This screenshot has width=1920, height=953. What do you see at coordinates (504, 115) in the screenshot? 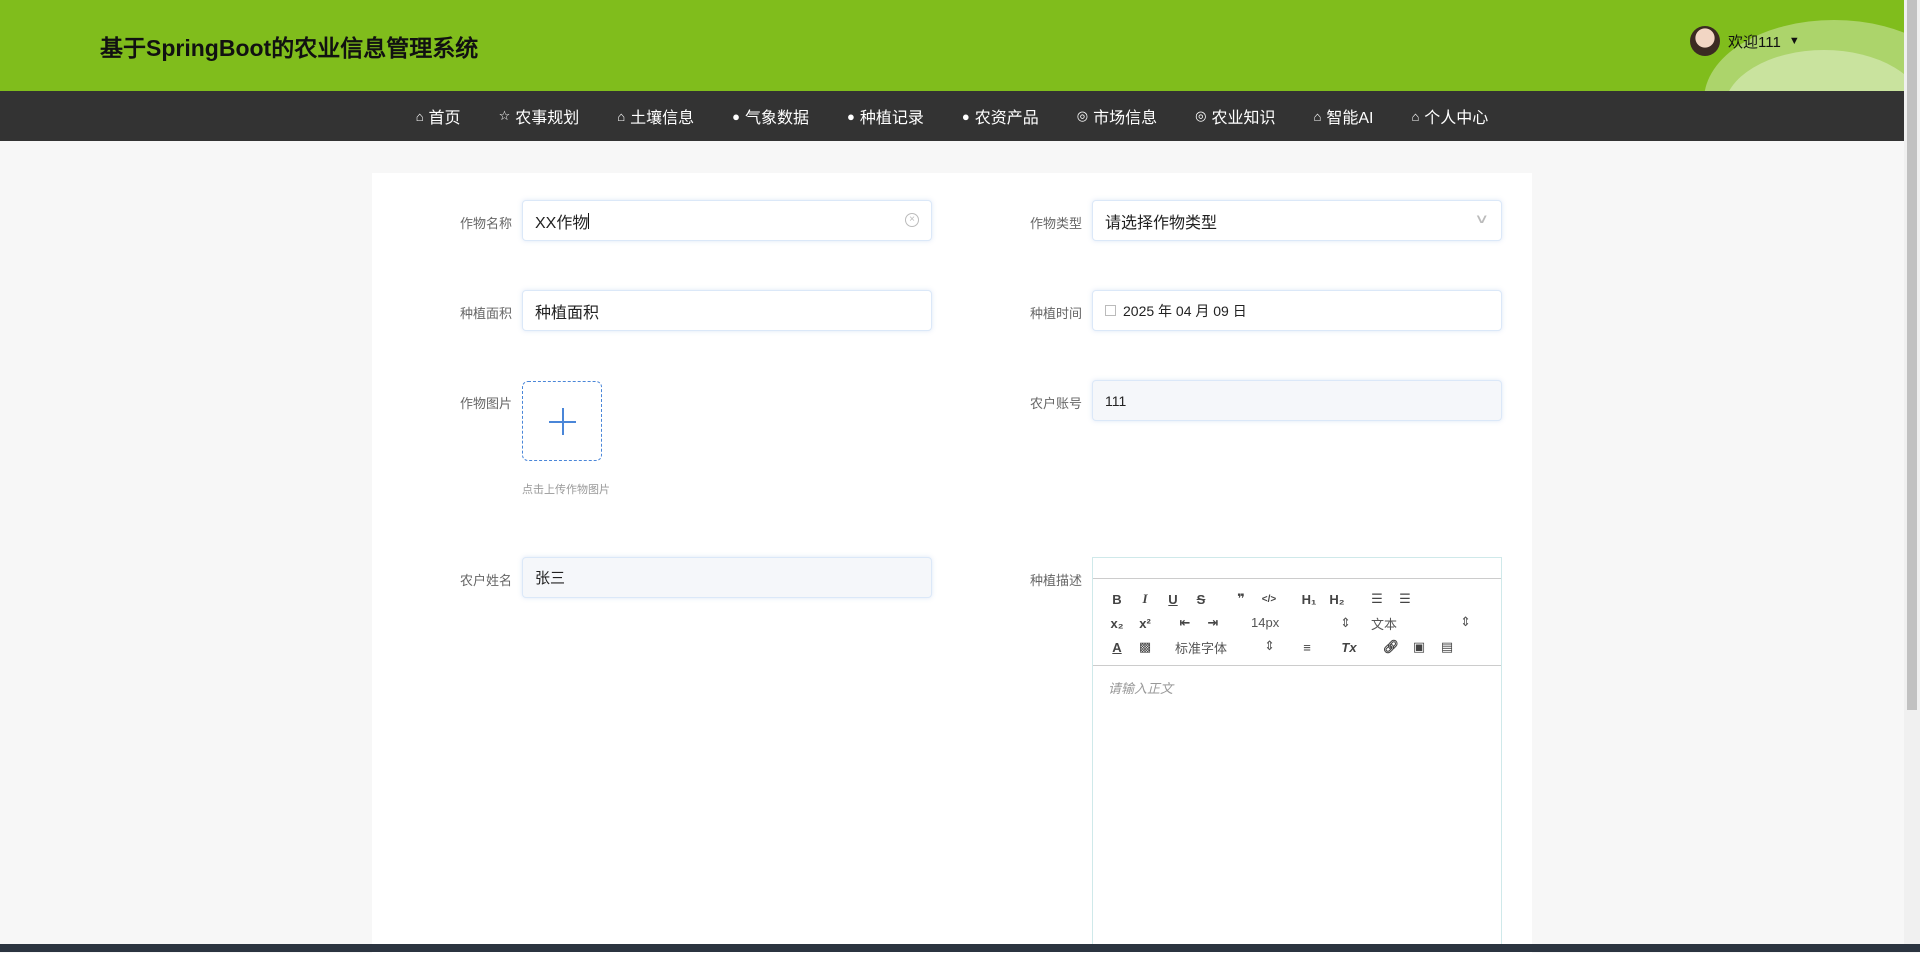
I see `nav-icon: ☆` at bounding box center [504, 115].